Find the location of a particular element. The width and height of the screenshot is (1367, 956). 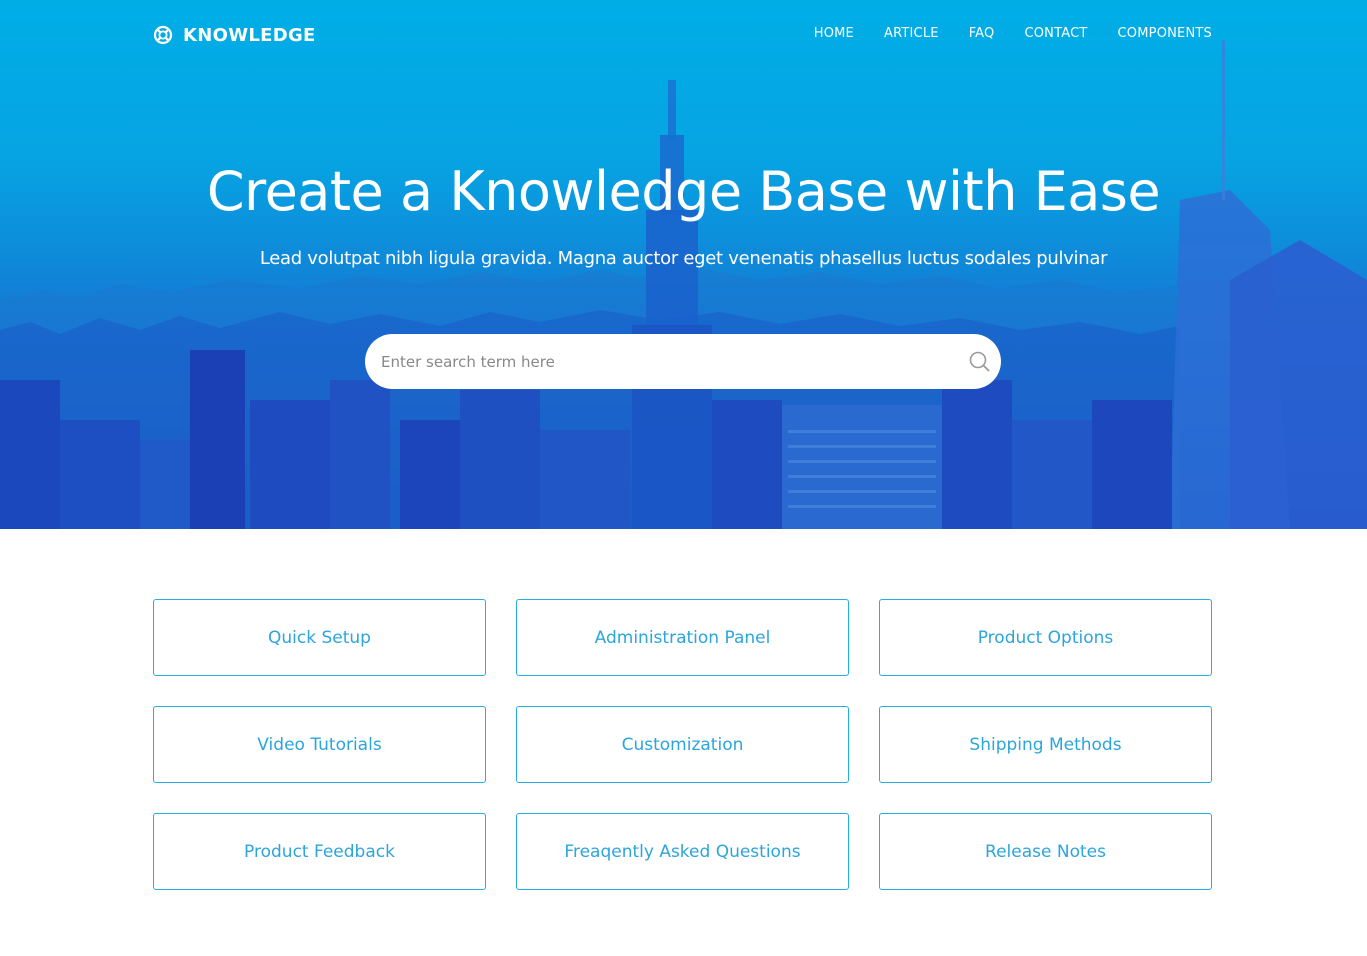

nav-item-faq: FAQ is located at coordinates (982, 33).